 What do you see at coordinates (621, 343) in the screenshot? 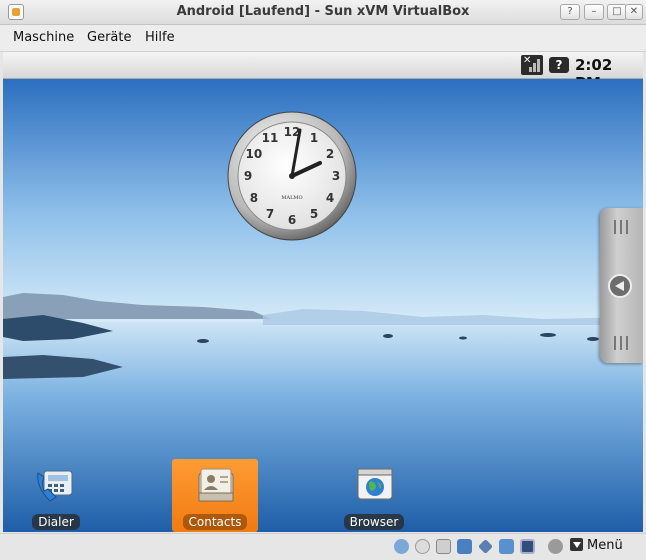
I see `drawer-grip-bottom` at bounding box center [621, 343].